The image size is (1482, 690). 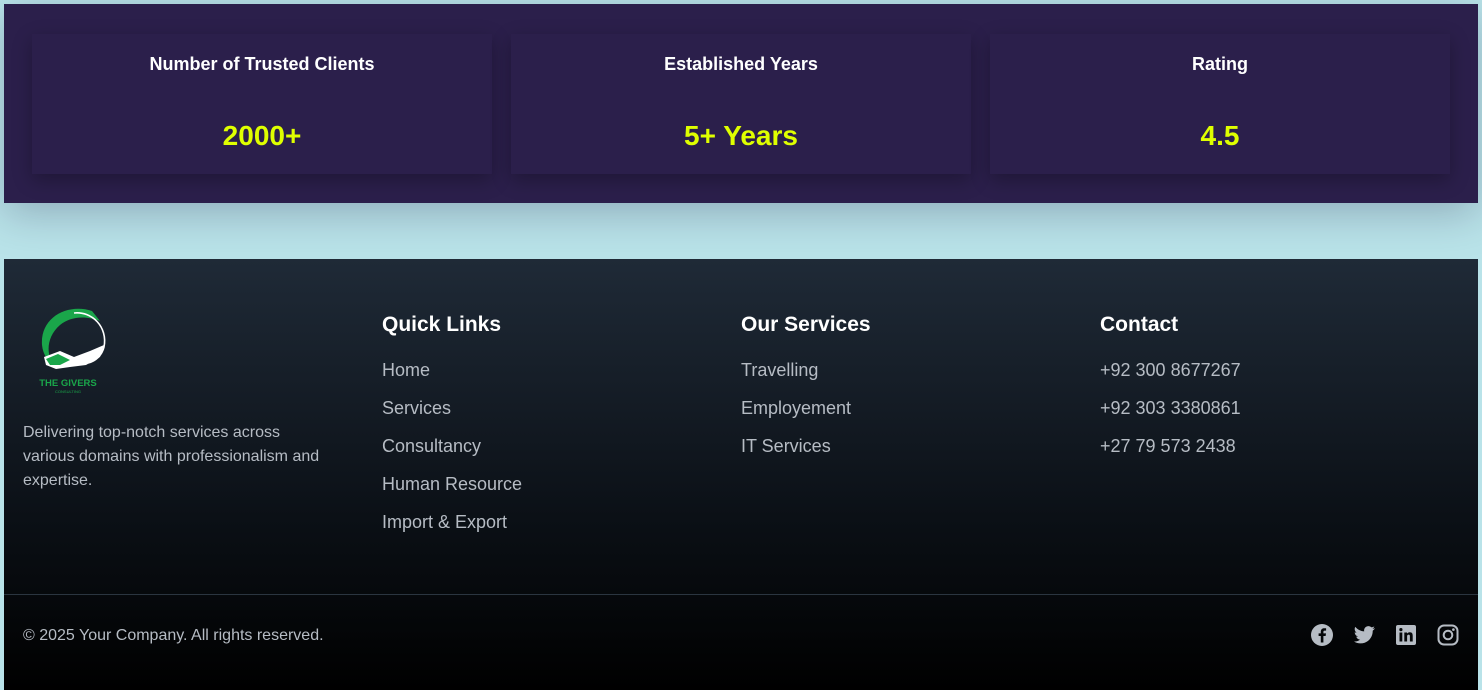 What do you see at coordinates (1265, 416) in the screenshot?
I see `contact-phone-2: +92 303 3380861` at bounding box center [1265, 416].